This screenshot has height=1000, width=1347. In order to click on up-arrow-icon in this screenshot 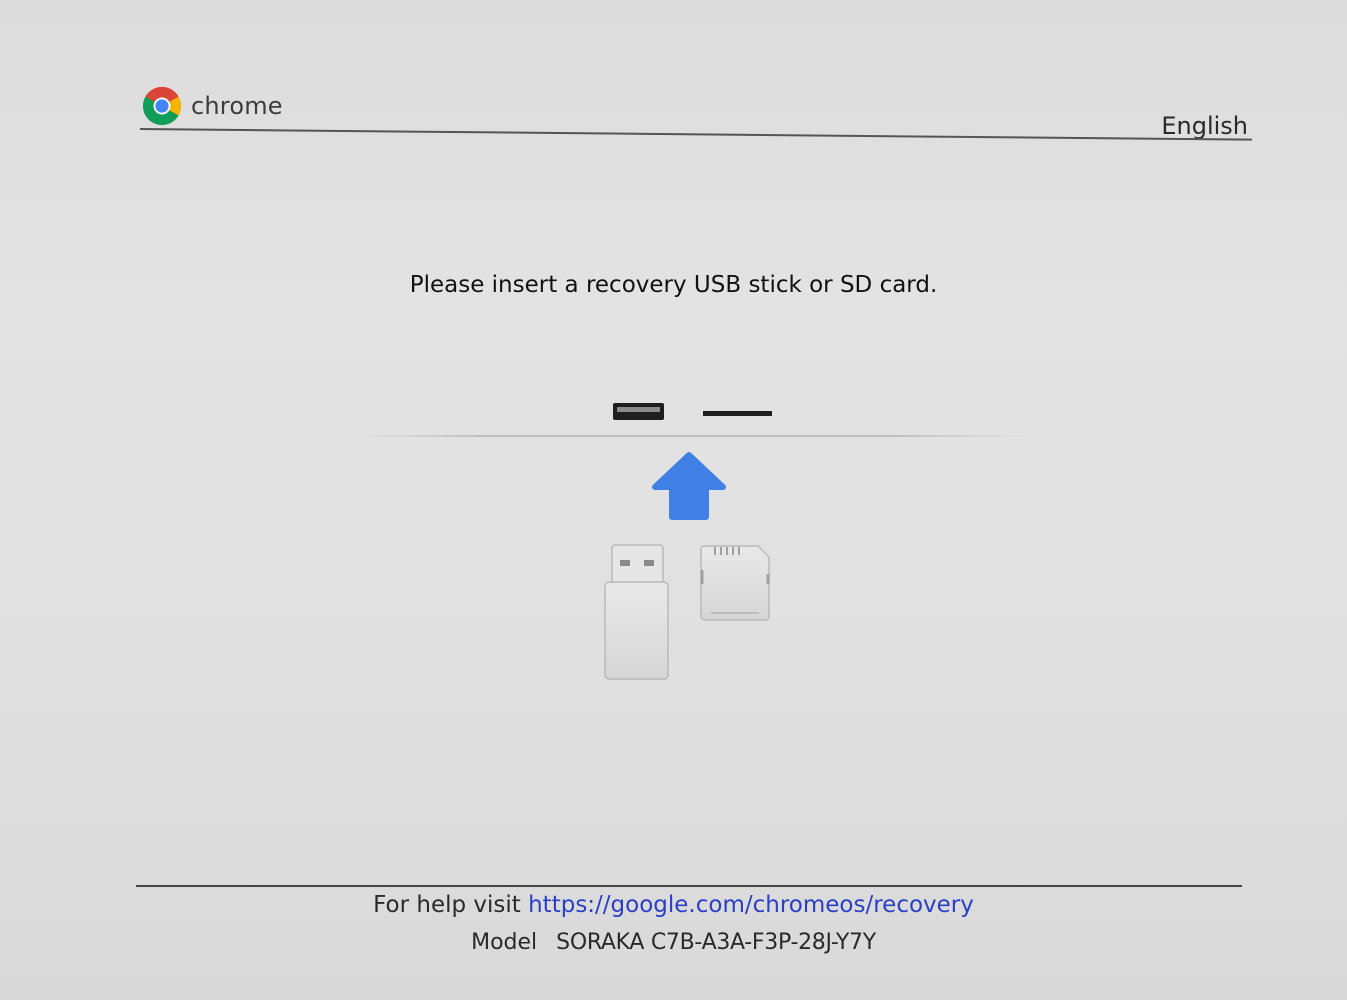, I will do `click(689, 486)`.